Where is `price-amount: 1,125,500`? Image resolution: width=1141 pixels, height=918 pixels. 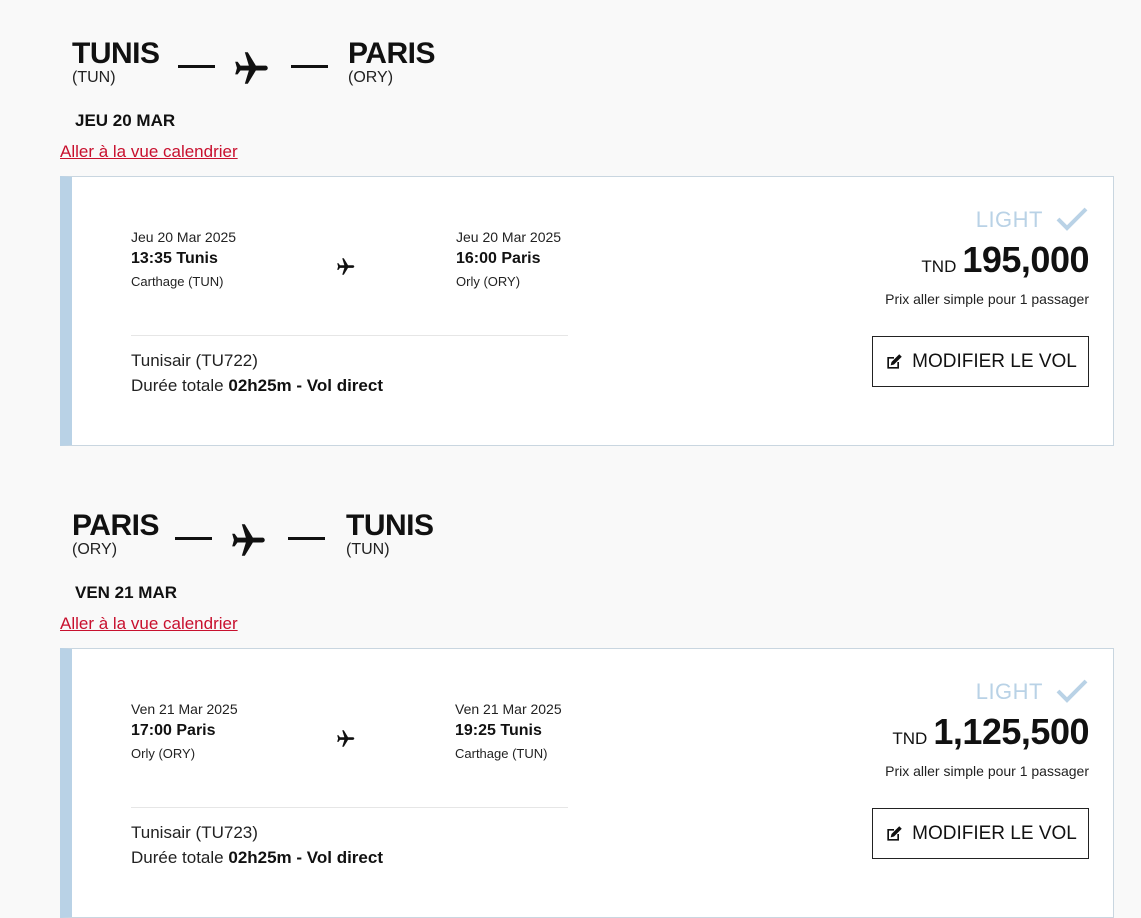 price-amount: 1,125,500 is located at coordinates (1011, 731).